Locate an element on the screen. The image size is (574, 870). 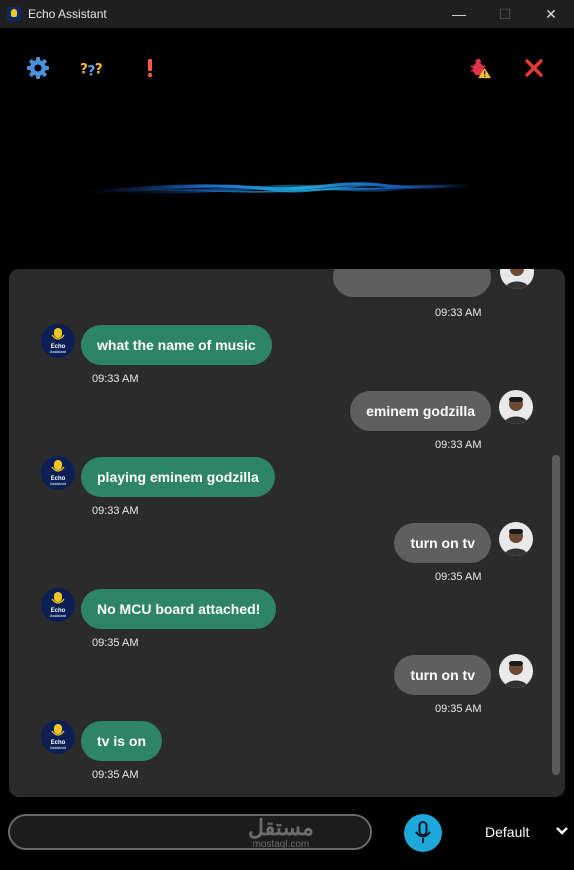
bot-message-bubble: what the name of music is located at coordinates (176, 345).